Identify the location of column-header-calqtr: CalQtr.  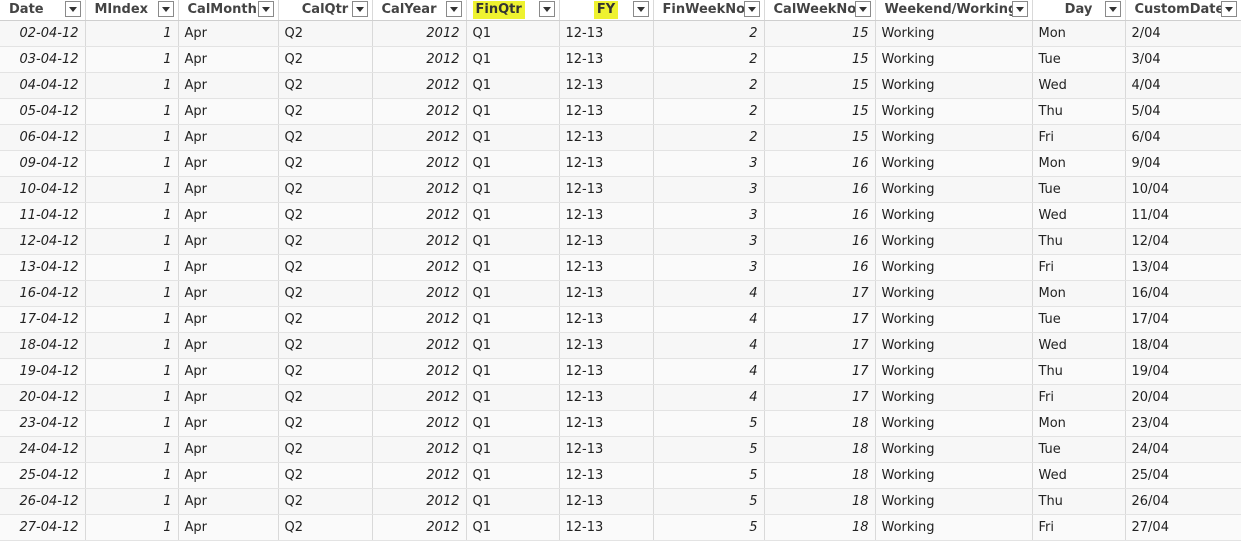
(325, 10).